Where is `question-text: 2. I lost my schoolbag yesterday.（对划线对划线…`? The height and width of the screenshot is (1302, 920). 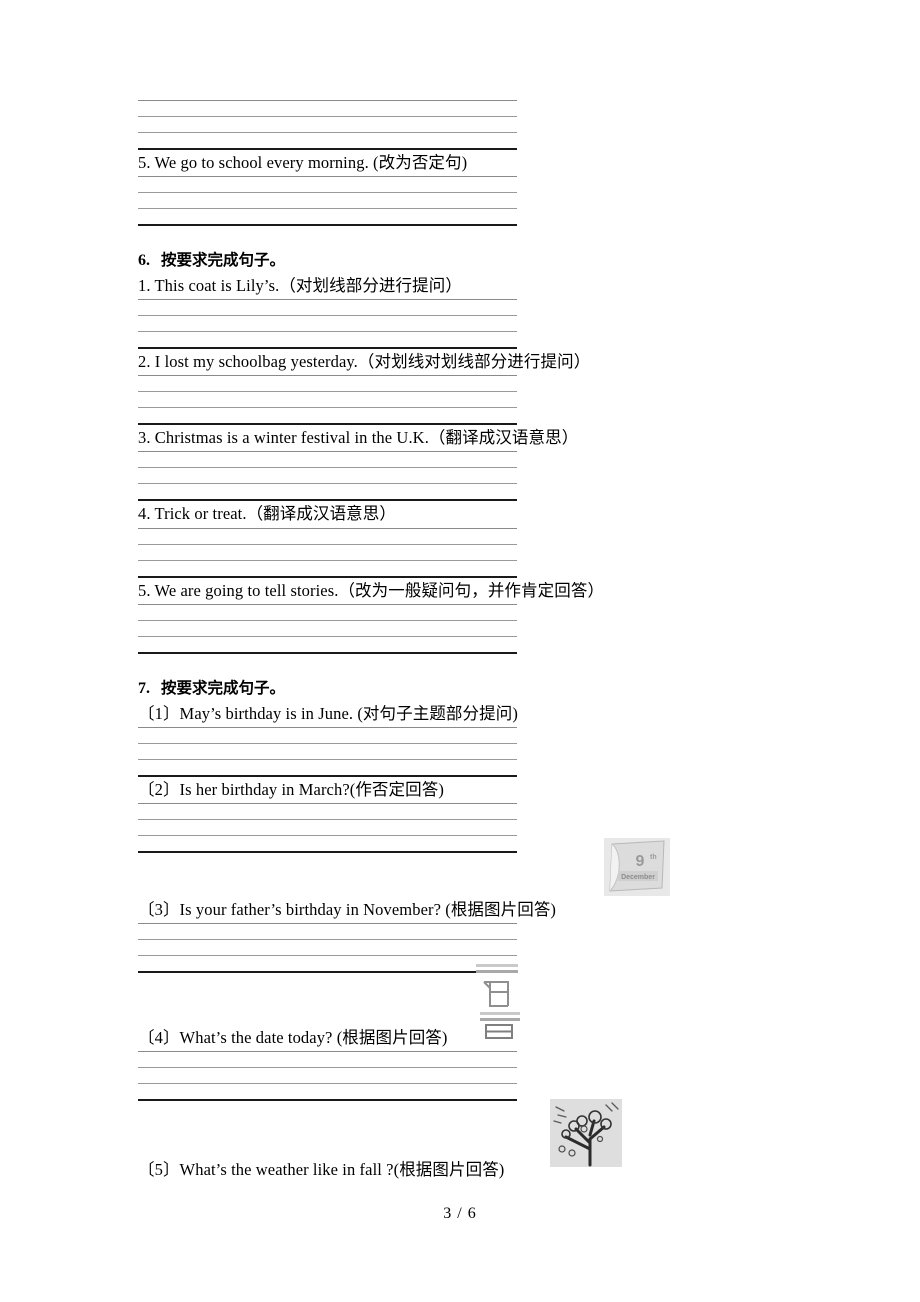 question-text: 2. I lost my schoolbag yesterday.（对划线对划线… is located at coordinates (364, 362).